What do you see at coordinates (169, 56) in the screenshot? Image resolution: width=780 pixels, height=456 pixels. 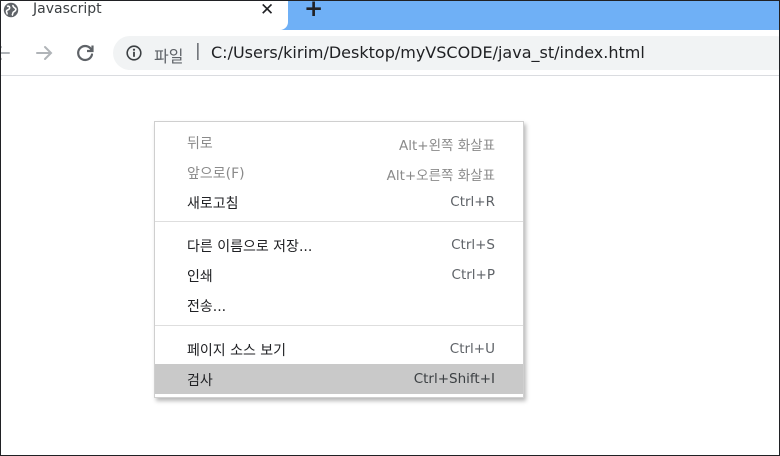 I see `scheme-label: 파일` at bounding box center [169, 56].